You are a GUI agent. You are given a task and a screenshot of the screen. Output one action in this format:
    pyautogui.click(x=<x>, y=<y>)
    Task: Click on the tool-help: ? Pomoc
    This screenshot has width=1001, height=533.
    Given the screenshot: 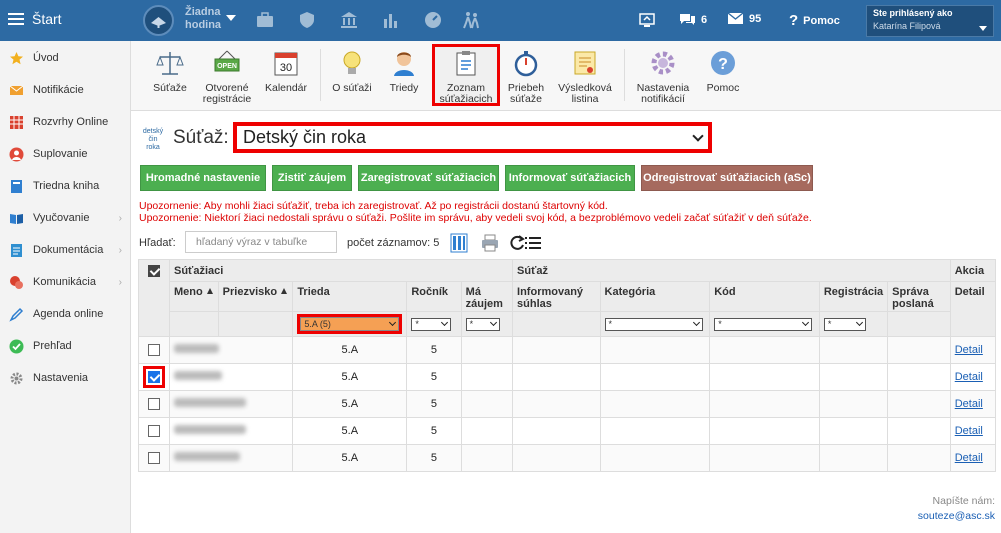 What is the action you would take?
    pyautogui.click(x=723, y=78)
    